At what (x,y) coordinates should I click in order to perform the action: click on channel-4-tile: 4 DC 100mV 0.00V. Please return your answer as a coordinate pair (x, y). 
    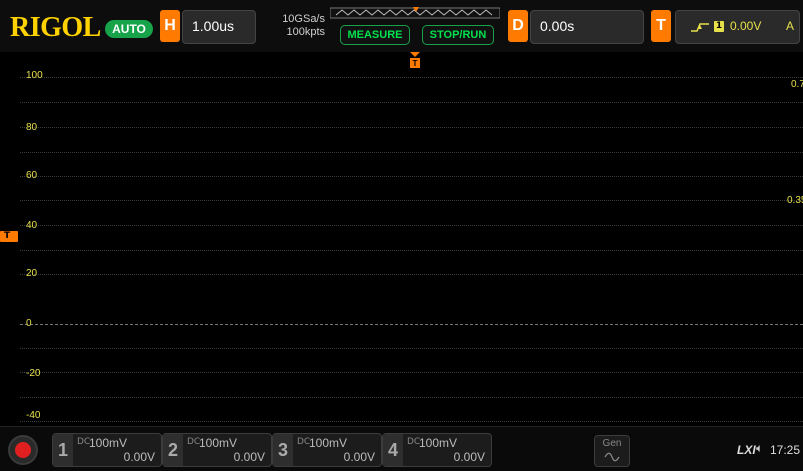
    Looking at the image, I should click on (437, 450).